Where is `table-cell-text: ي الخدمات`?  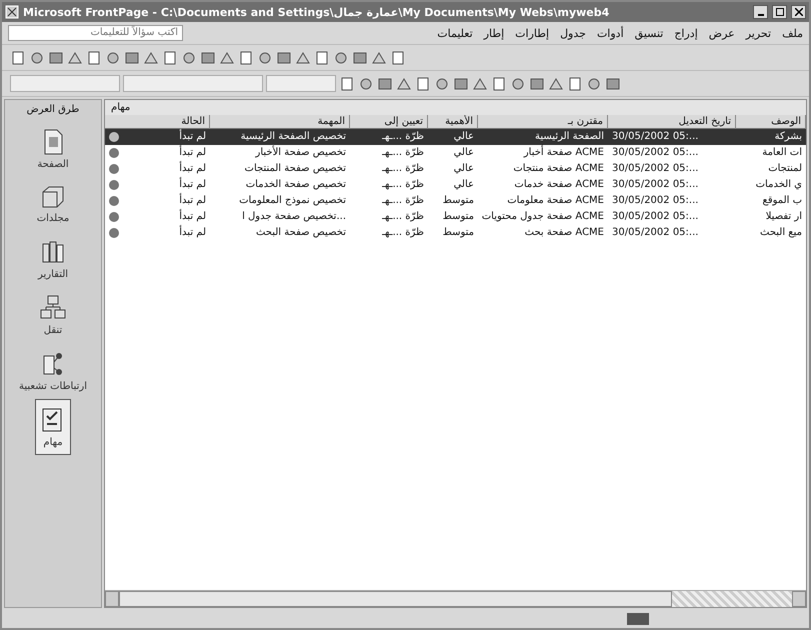 table-cell-text: ي الخدمات is located at coordinates (778, 185).